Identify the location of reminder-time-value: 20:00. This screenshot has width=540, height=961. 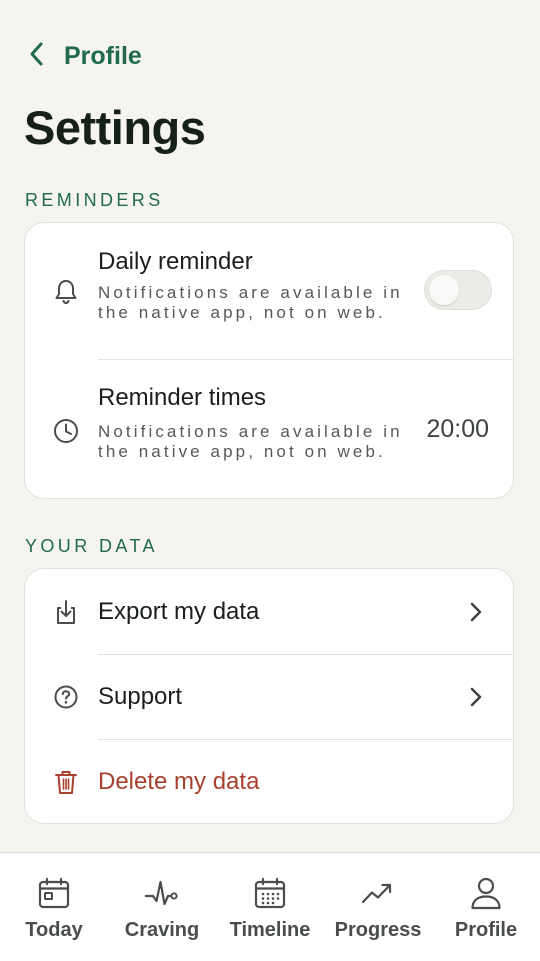
(457, 429).